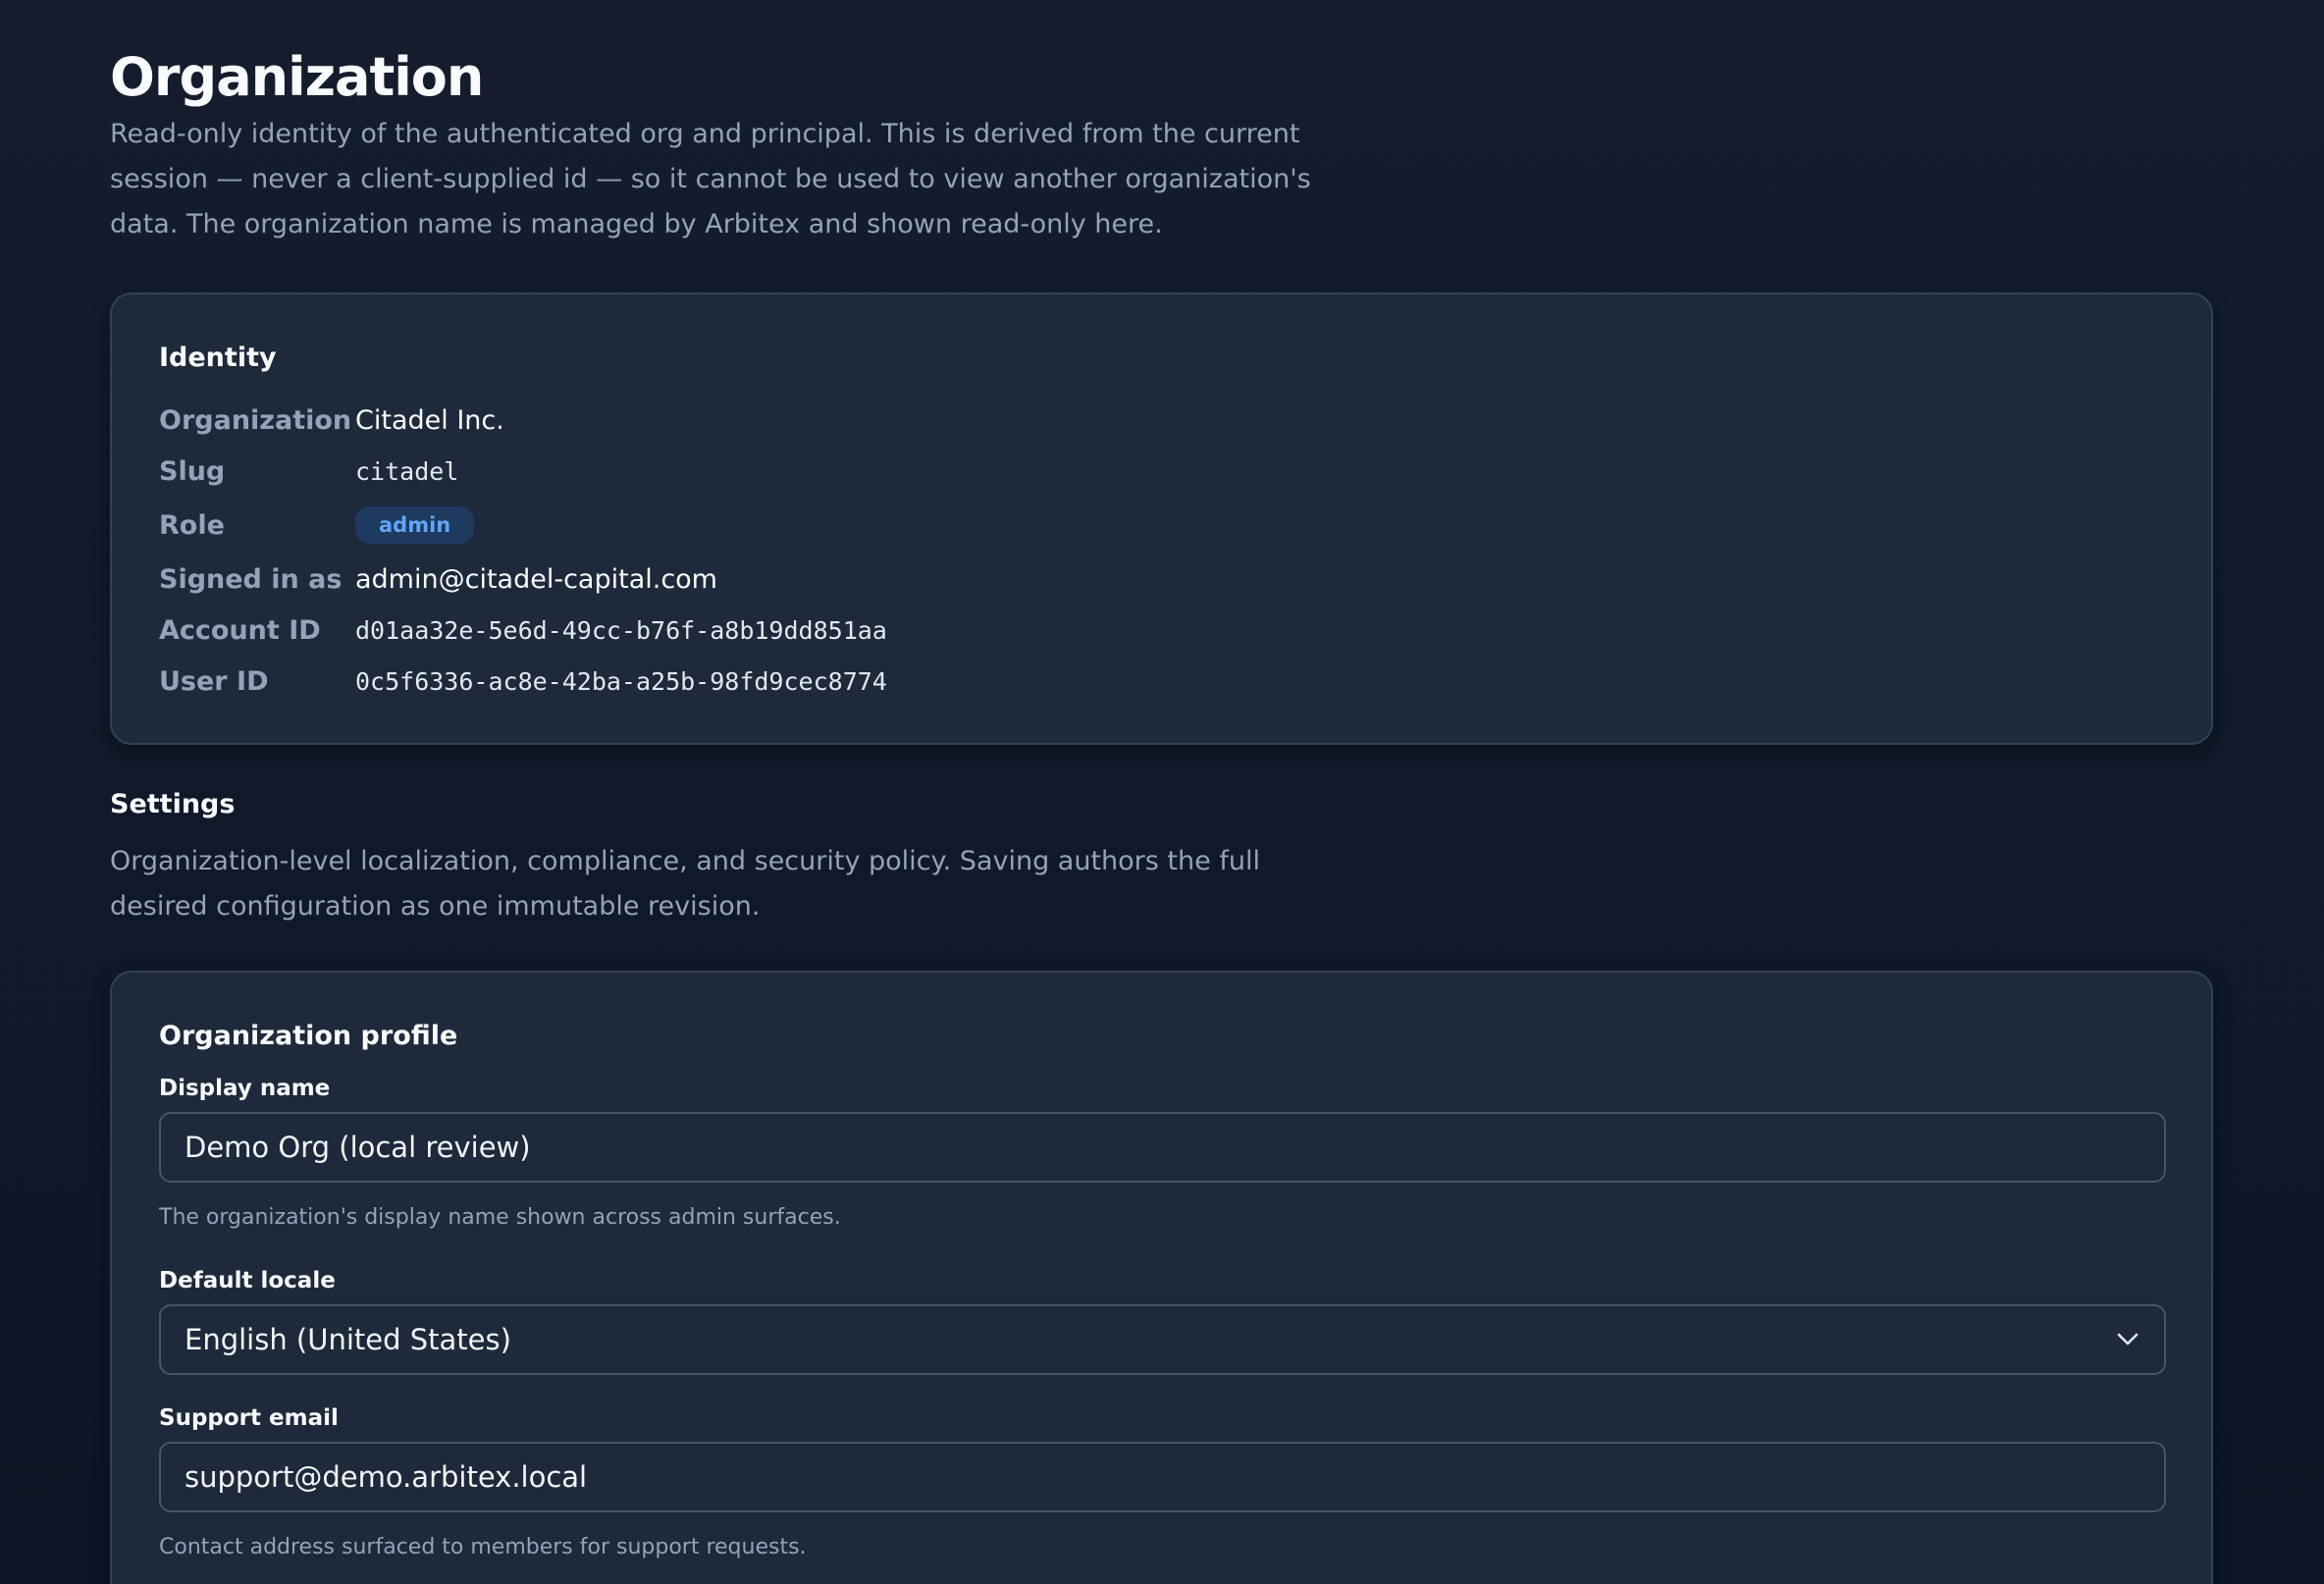  Describe the element at coordinates (430, 420) in the screenshot. I see `organization-name-value: Citadel Inc.` at that location.